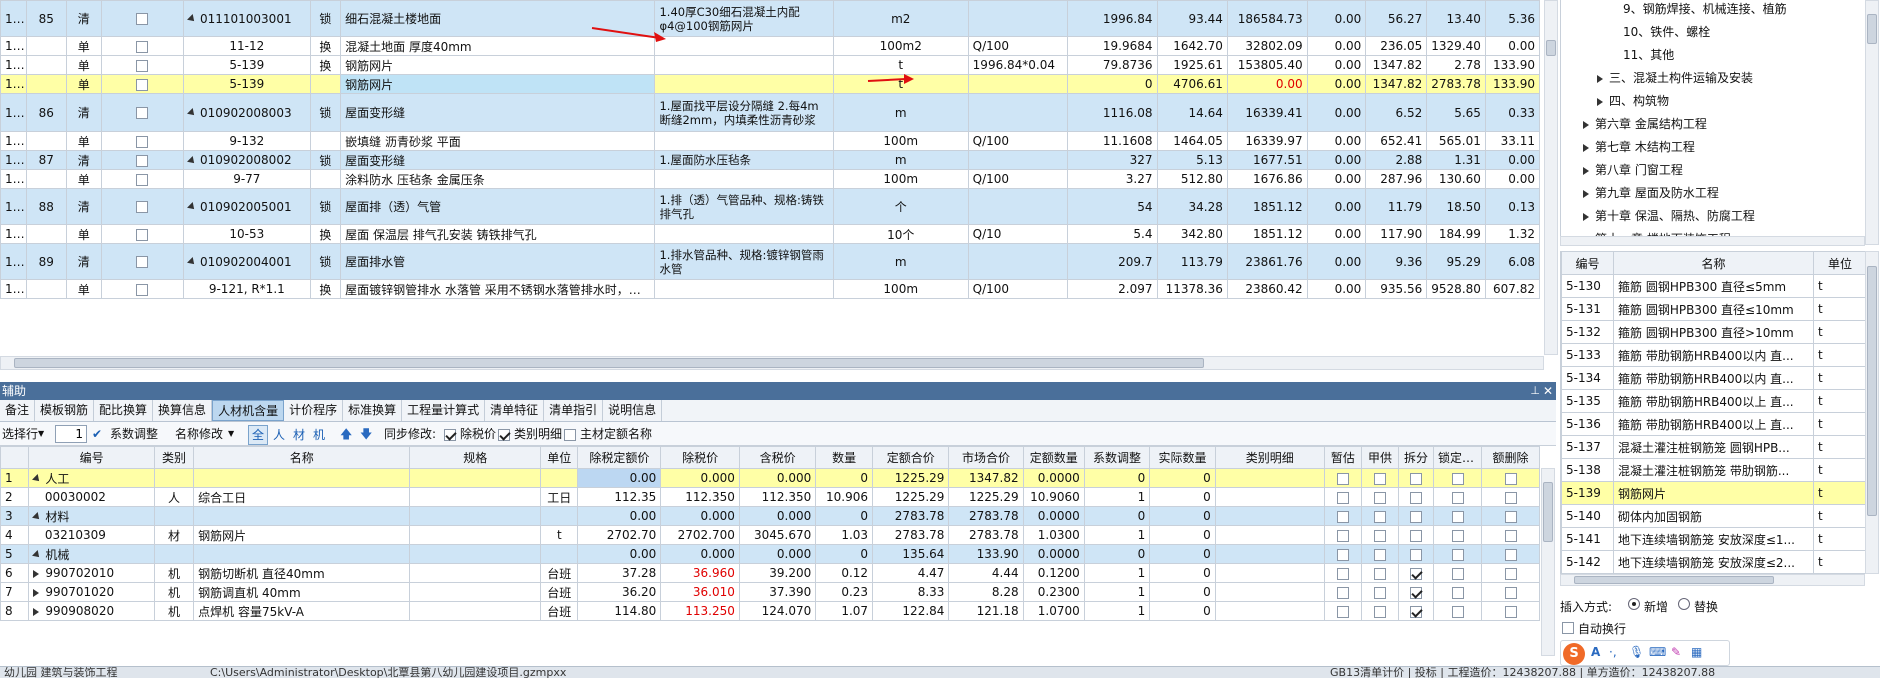  What do you see at coordinates (1548, 391) in the screenshot?
I see `close-icon: ✕` at bounding box center [1548, 391].